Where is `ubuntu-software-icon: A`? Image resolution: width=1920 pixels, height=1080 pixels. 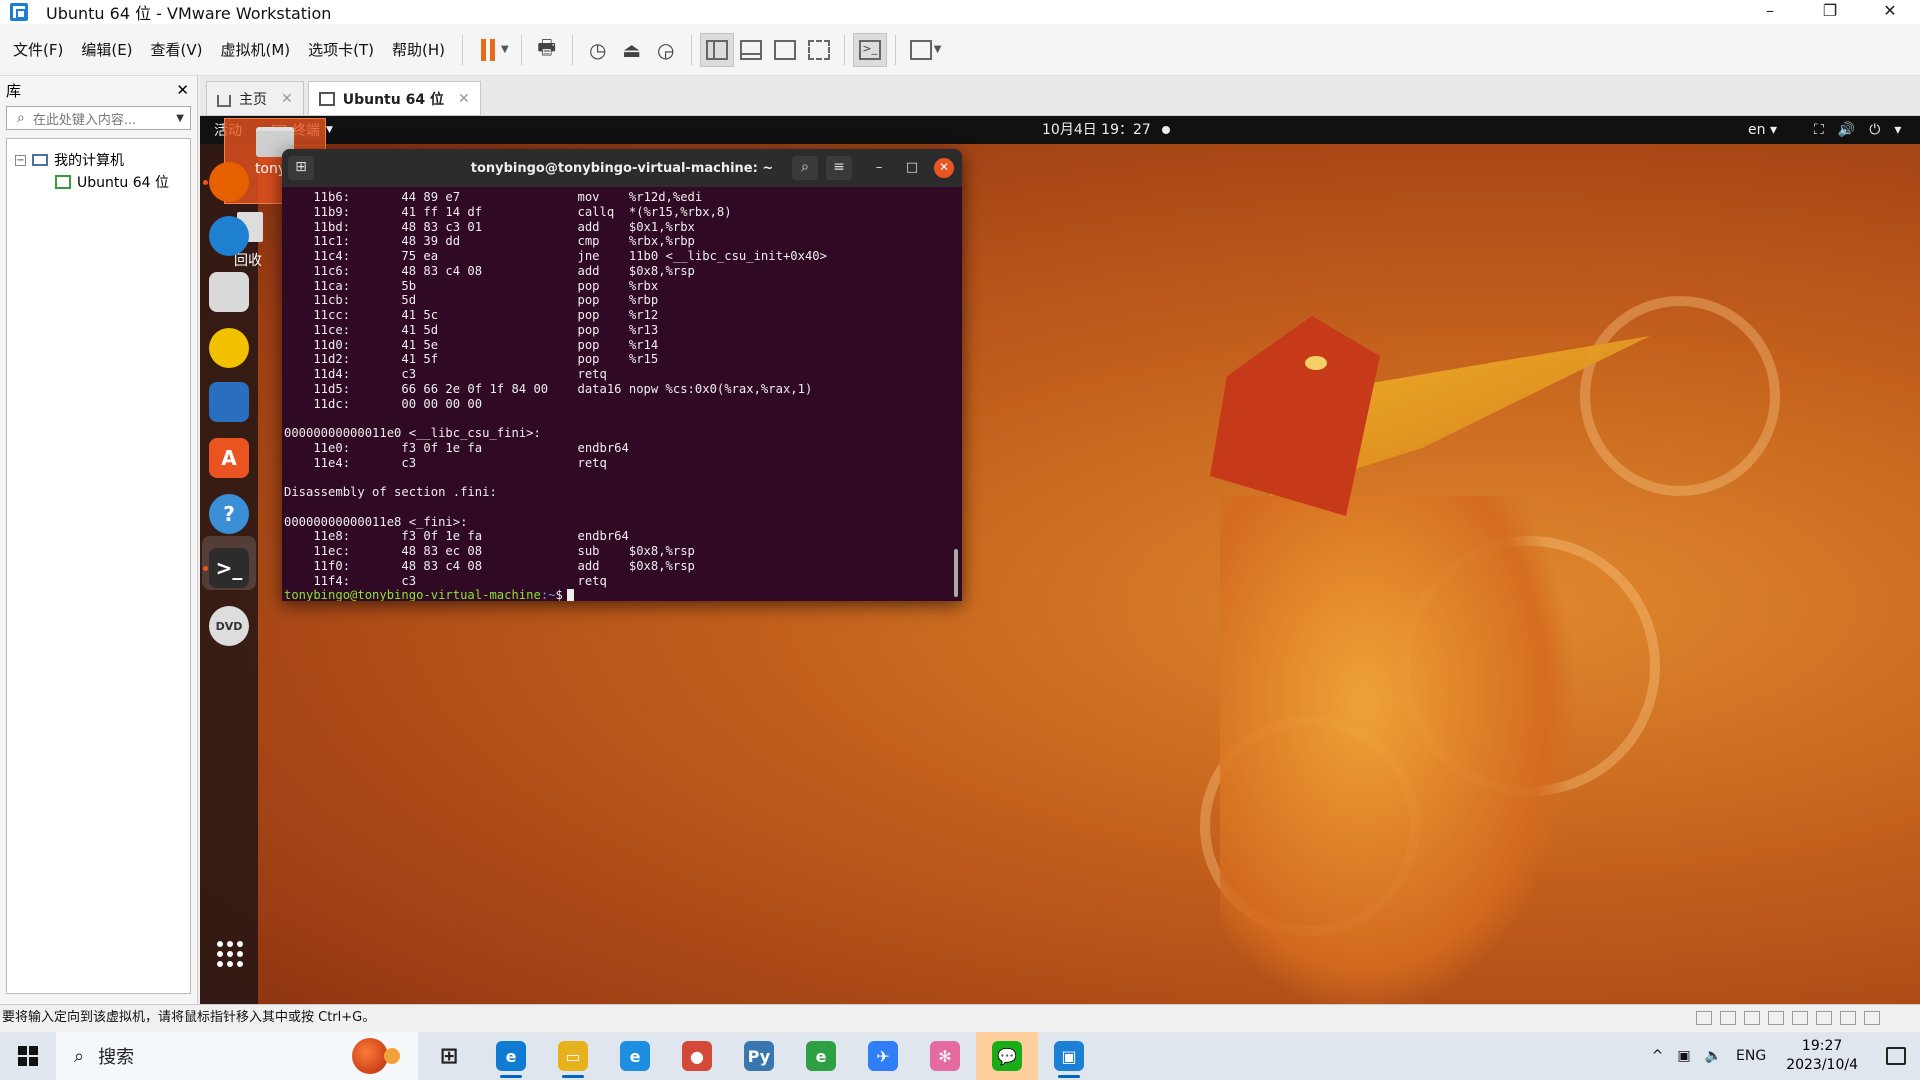 ubuntu-software-icon: A is located at coordinates (229, 458).